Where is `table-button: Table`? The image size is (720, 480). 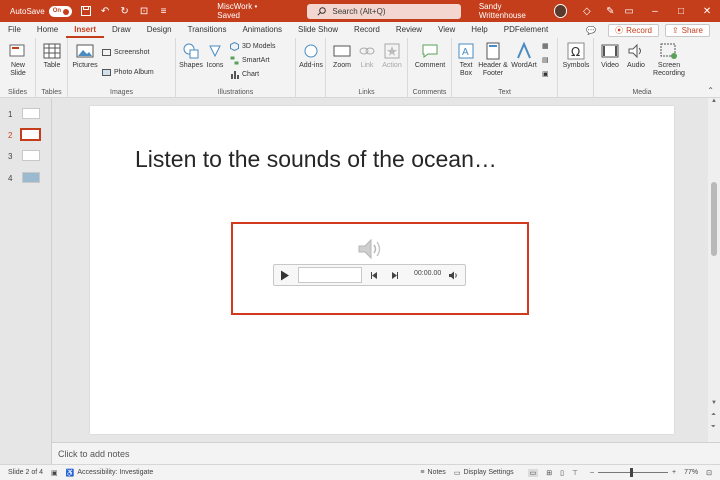 table-button: Table is located at coordinates (52, 56).